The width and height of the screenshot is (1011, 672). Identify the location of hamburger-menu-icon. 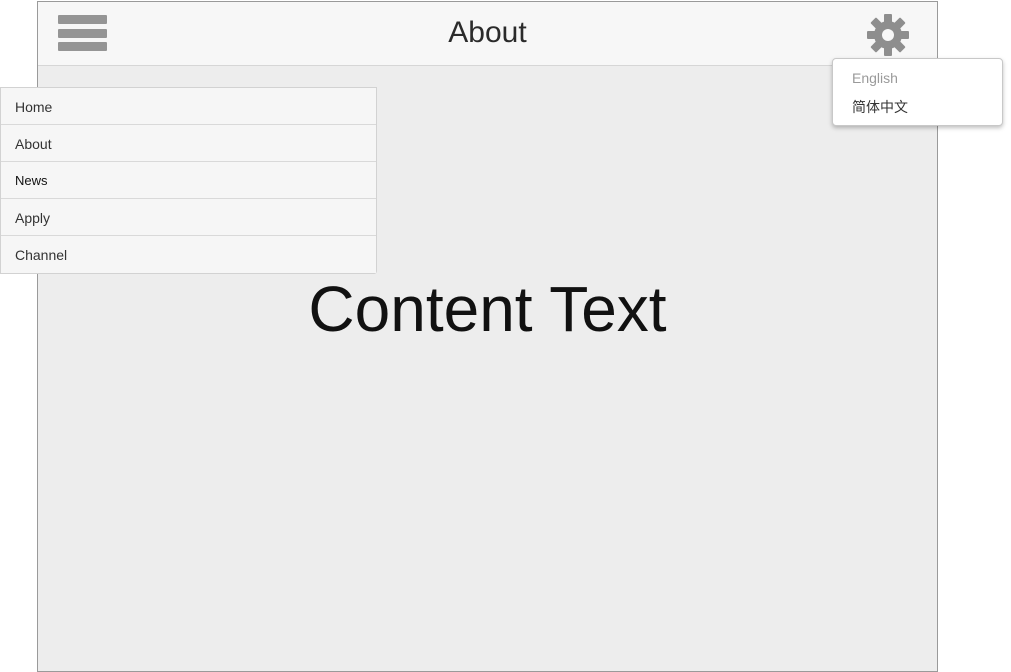
(82, 34).